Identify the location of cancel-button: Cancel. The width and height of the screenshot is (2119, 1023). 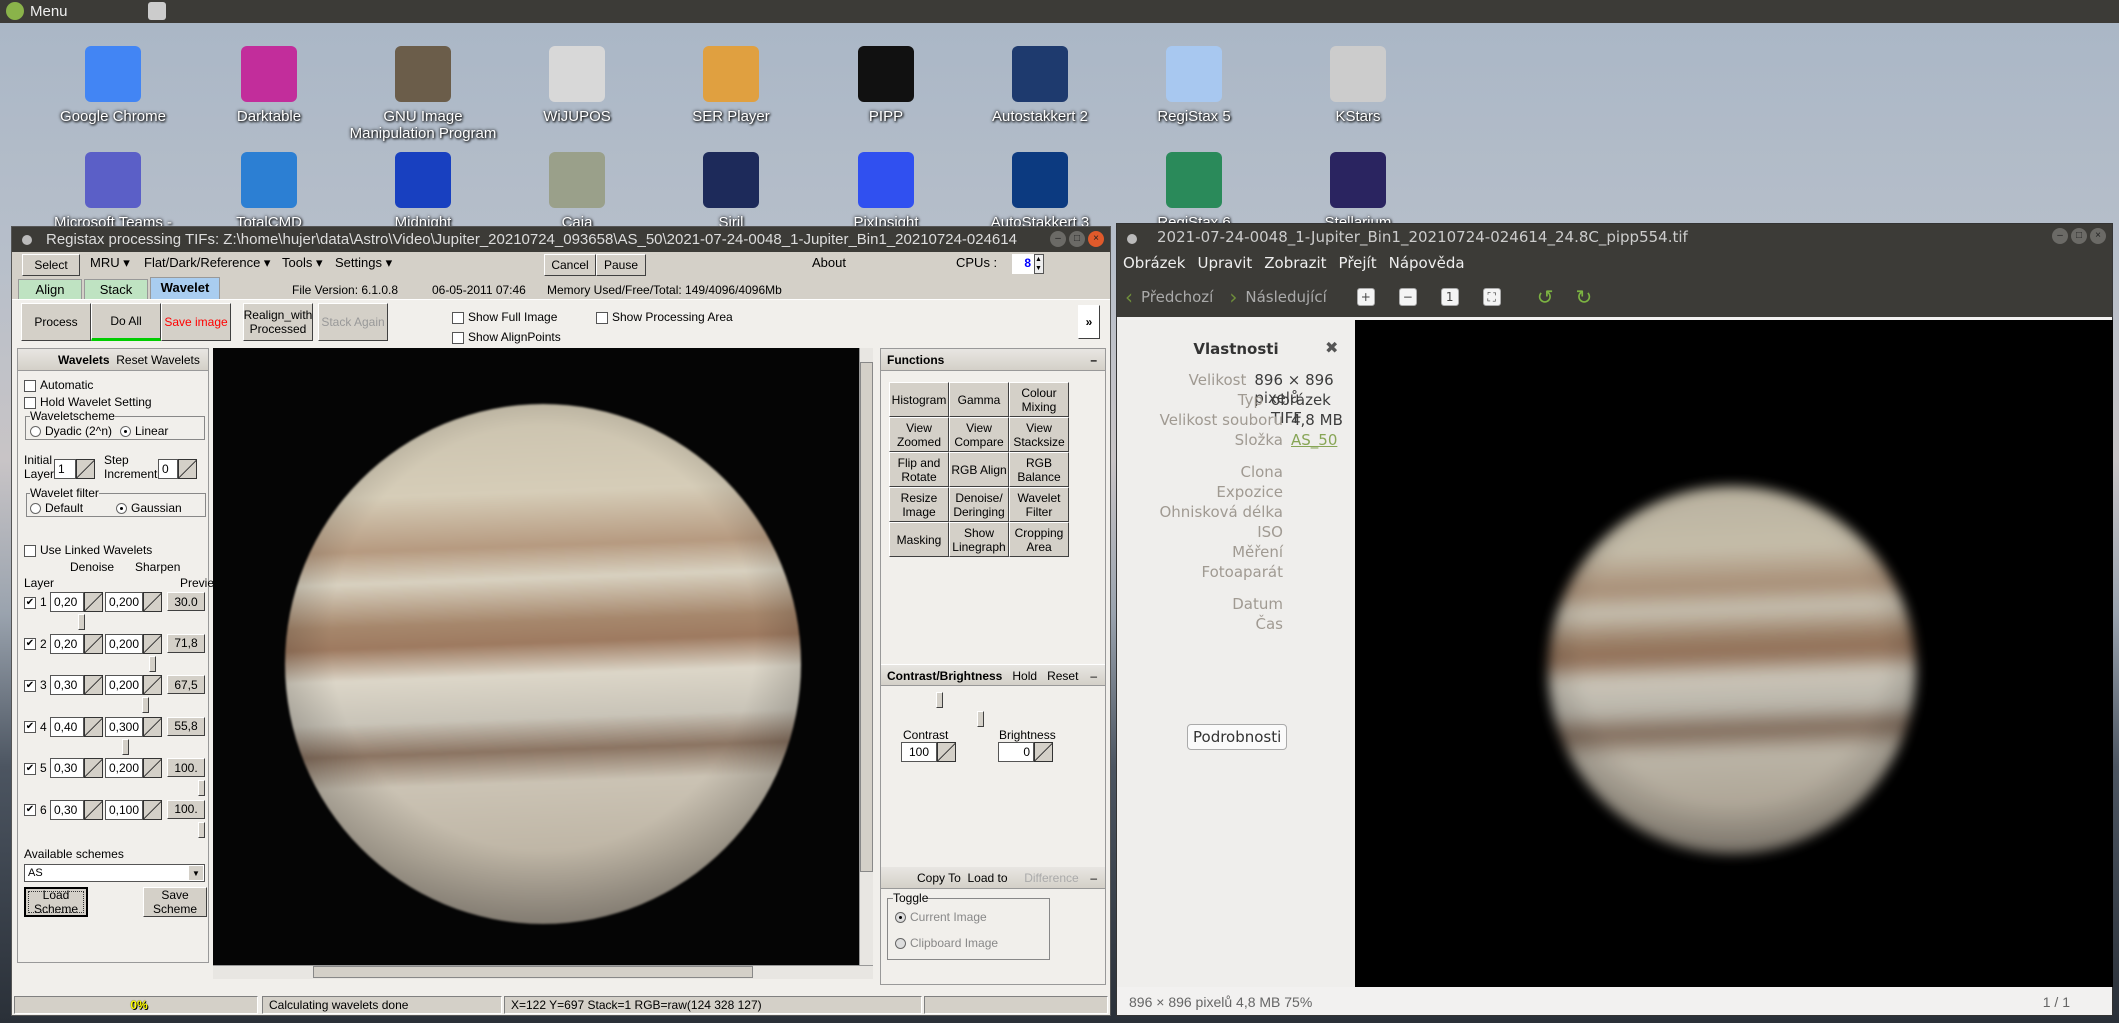
(570, 265).